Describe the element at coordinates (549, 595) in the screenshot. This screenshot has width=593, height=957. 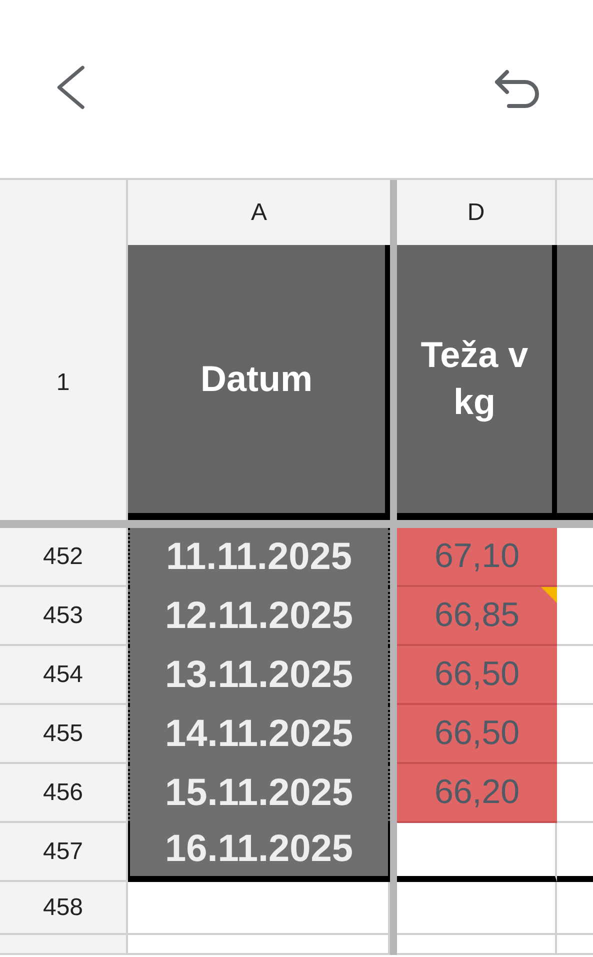
I see `note-indicator-icon` at that location.